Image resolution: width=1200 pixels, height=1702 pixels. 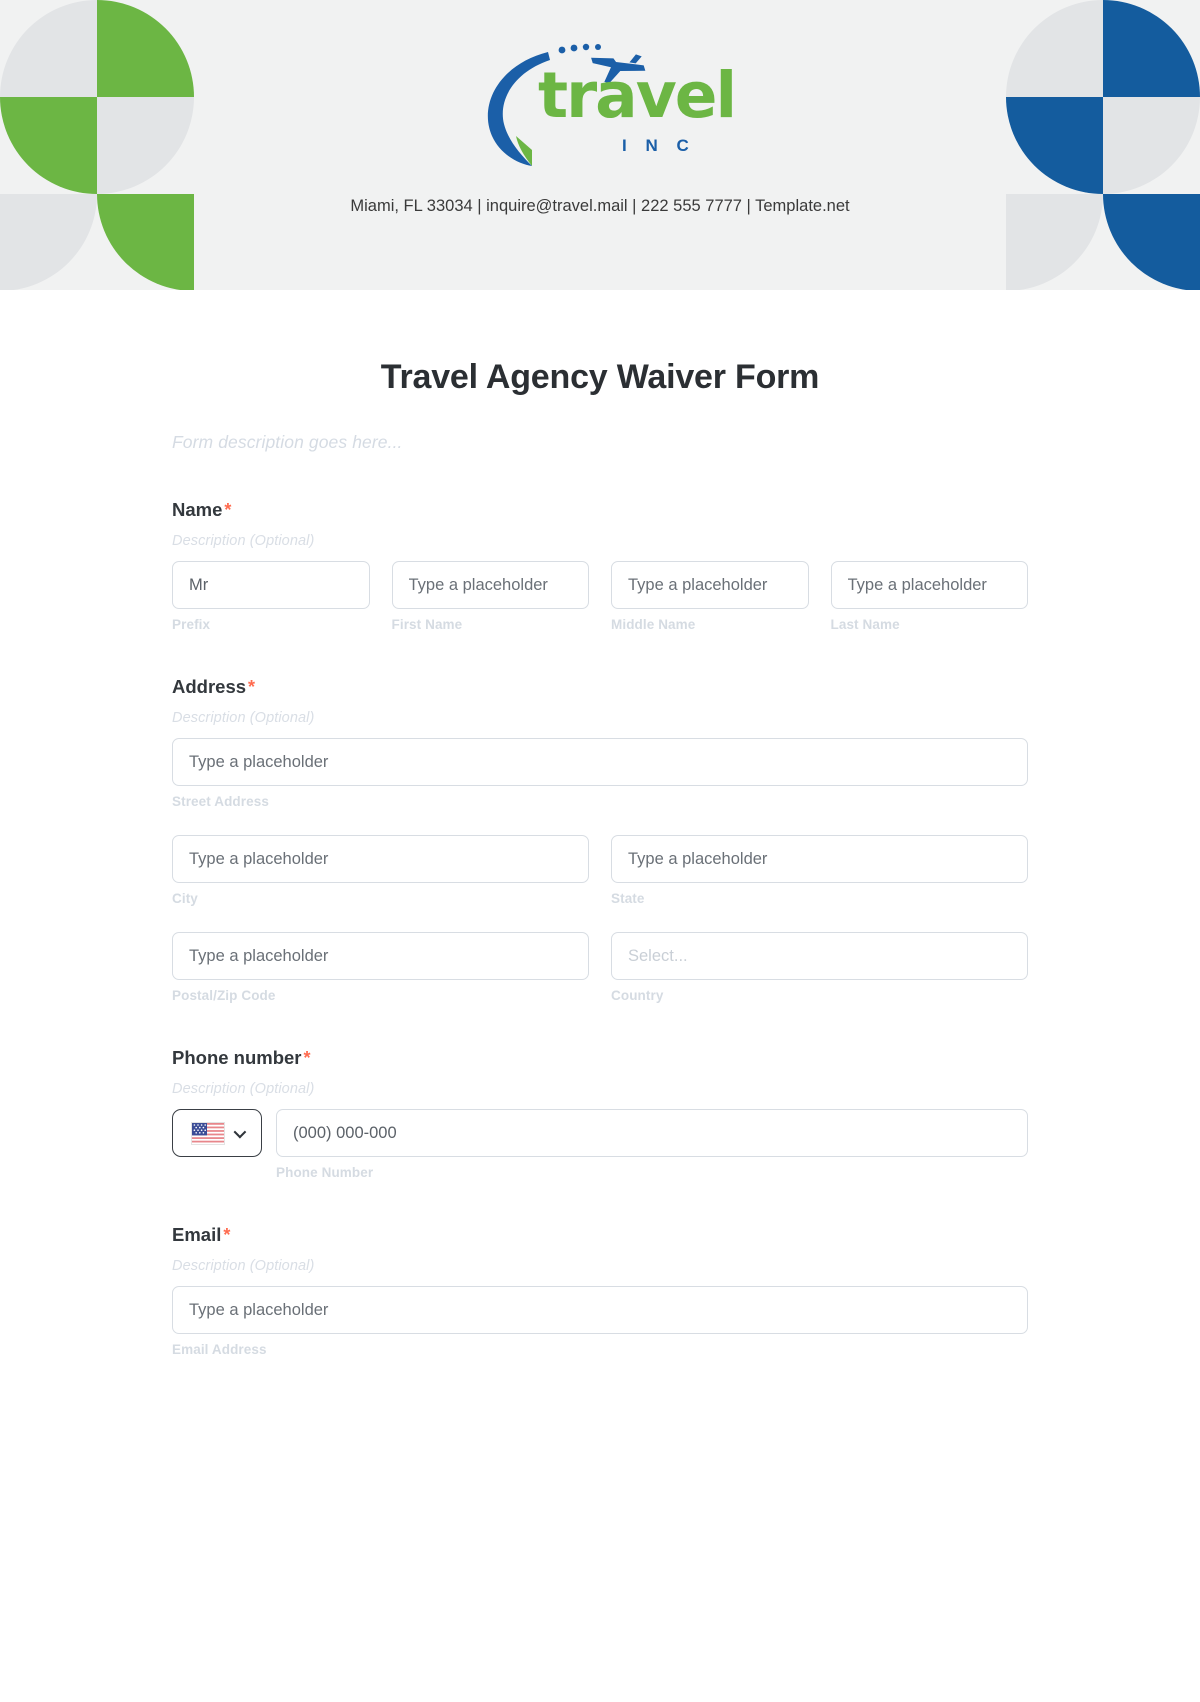 I want to click on field-description-email: Description (Optional), so click(x=243, y=1266).